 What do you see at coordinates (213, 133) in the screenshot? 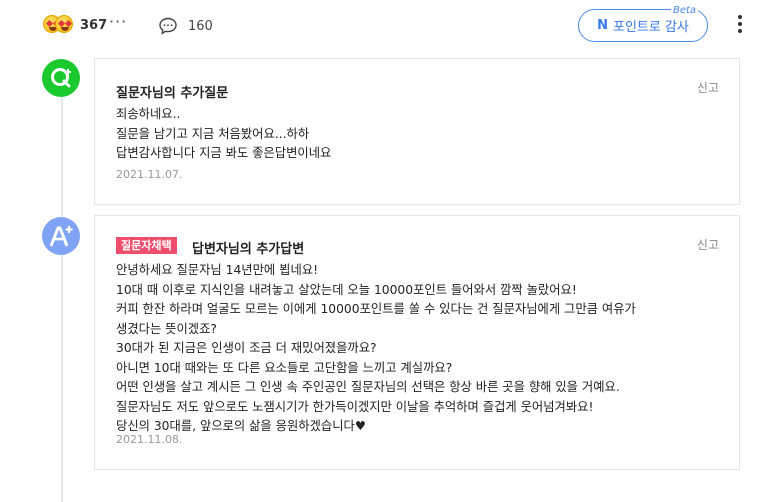
I see `body-line: 질문을 남기고 지금 처음봤어요...하하` at bounding box center [213, 133].